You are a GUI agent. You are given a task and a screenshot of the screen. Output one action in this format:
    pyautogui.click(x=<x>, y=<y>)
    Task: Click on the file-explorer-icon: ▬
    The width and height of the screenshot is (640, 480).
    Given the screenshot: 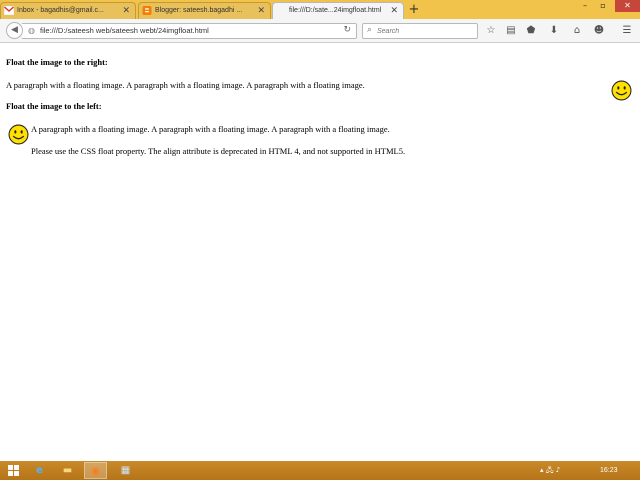 What is the action you would take?
    pyautogui.click(x=67, y=470)
    